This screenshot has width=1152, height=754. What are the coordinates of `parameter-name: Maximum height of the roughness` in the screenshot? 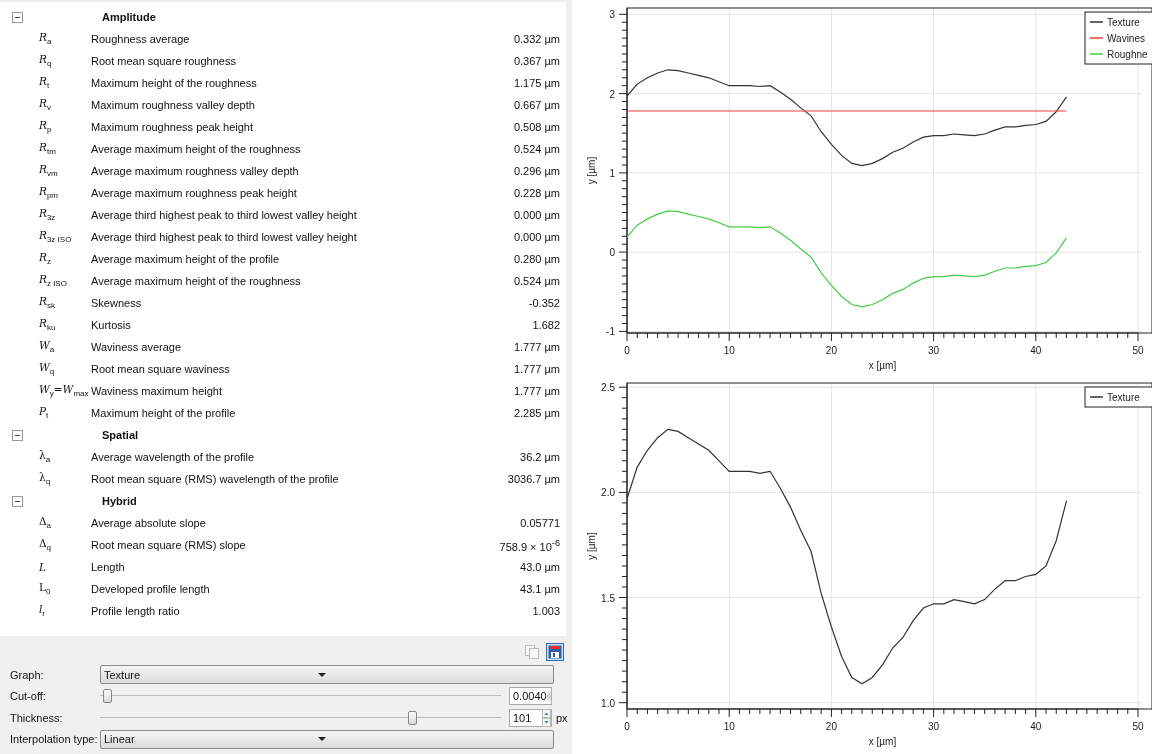 It's located at (174, 83).